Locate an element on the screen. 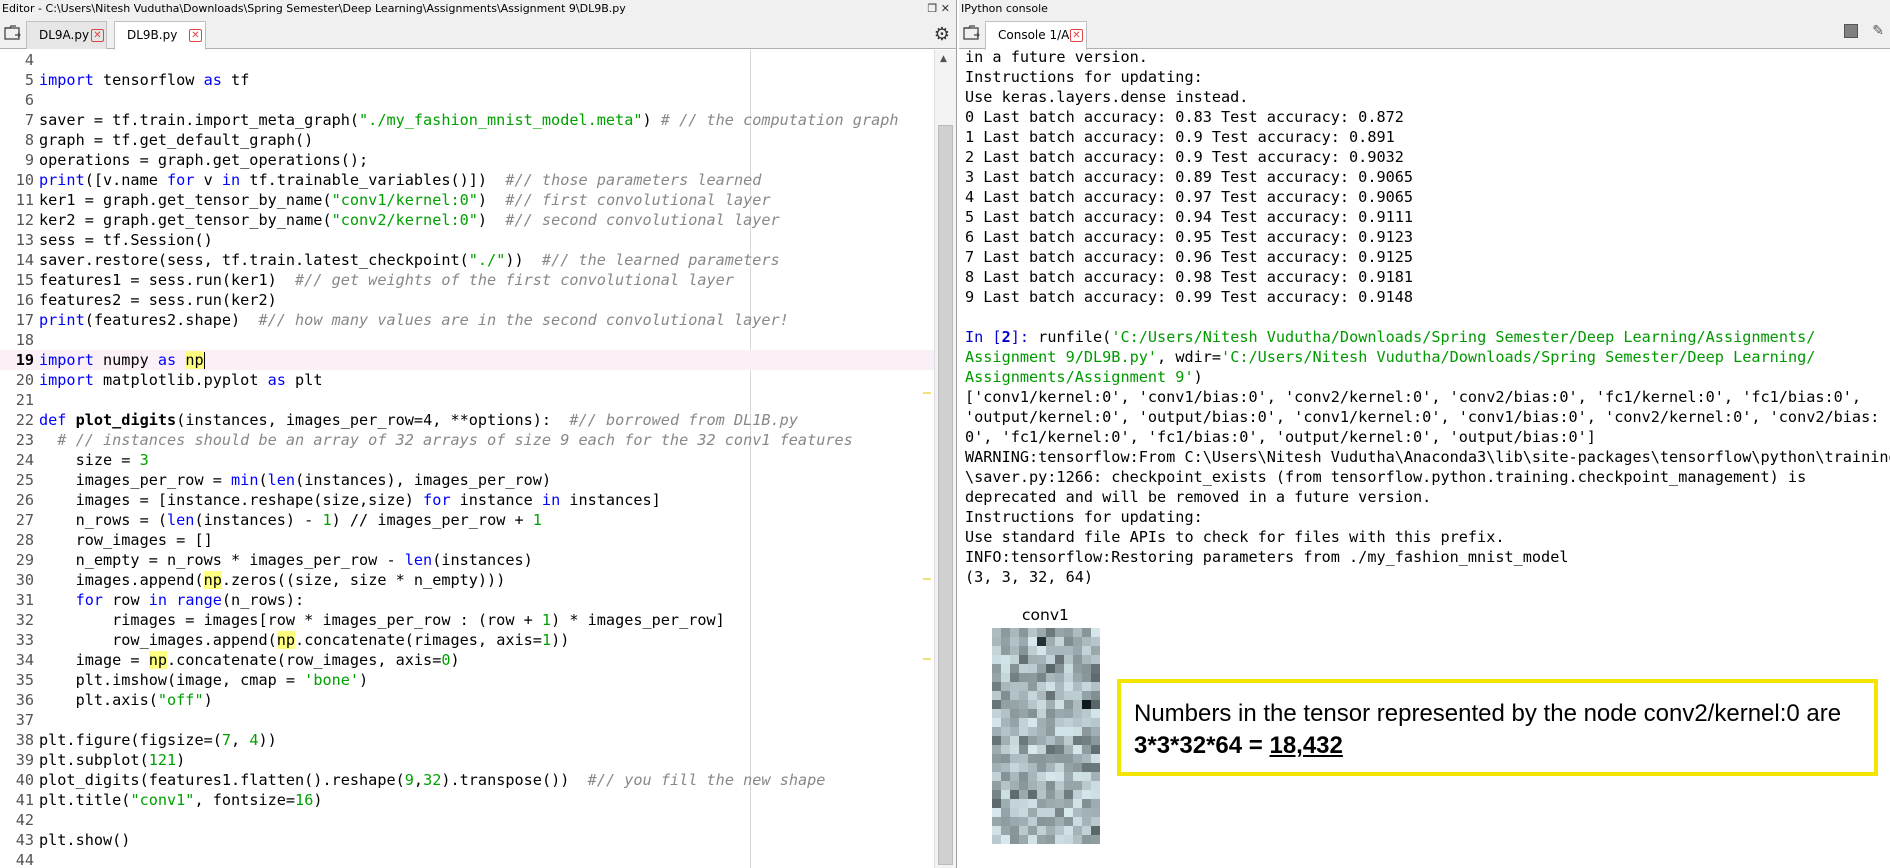 The height and width of the screenshot is (868, 1890). line-number: 7 is located at coordinates (29, 120).